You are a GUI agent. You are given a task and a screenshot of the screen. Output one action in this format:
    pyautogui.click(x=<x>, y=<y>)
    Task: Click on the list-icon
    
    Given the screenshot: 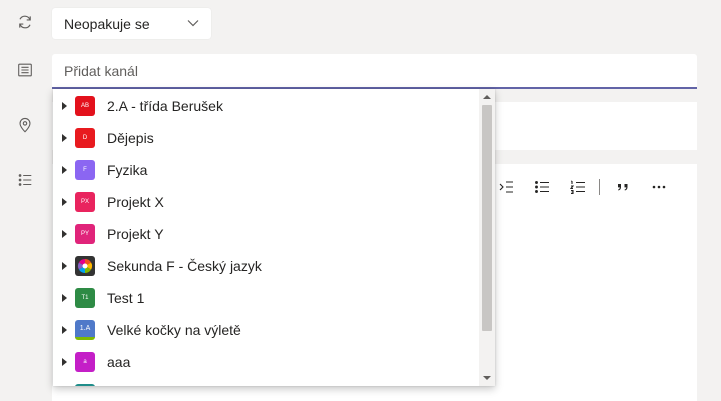 What is the action you would take?
    pyautogui.click(x=25, y=70)
    